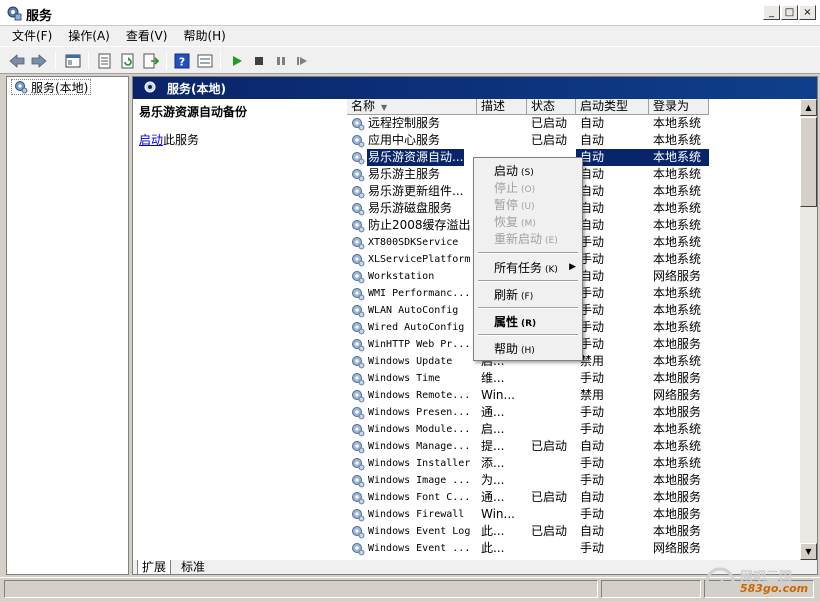  Describe the element at coordinates (808, 107) in the screenshot. I see `scroll-up-button: ▲` at that location.